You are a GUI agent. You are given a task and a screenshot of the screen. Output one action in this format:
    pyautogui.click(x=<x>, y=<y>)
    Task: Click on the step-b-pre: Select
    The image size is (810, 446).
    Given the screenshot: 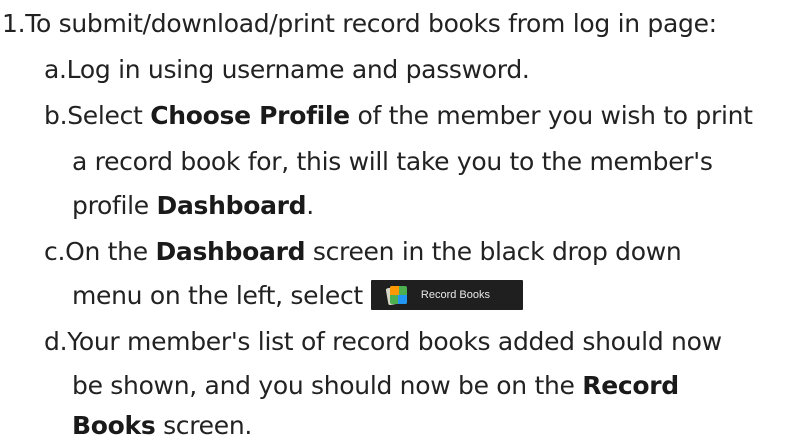 What is the action you would take?
    pyautogui.click(x=109, y=115)
    